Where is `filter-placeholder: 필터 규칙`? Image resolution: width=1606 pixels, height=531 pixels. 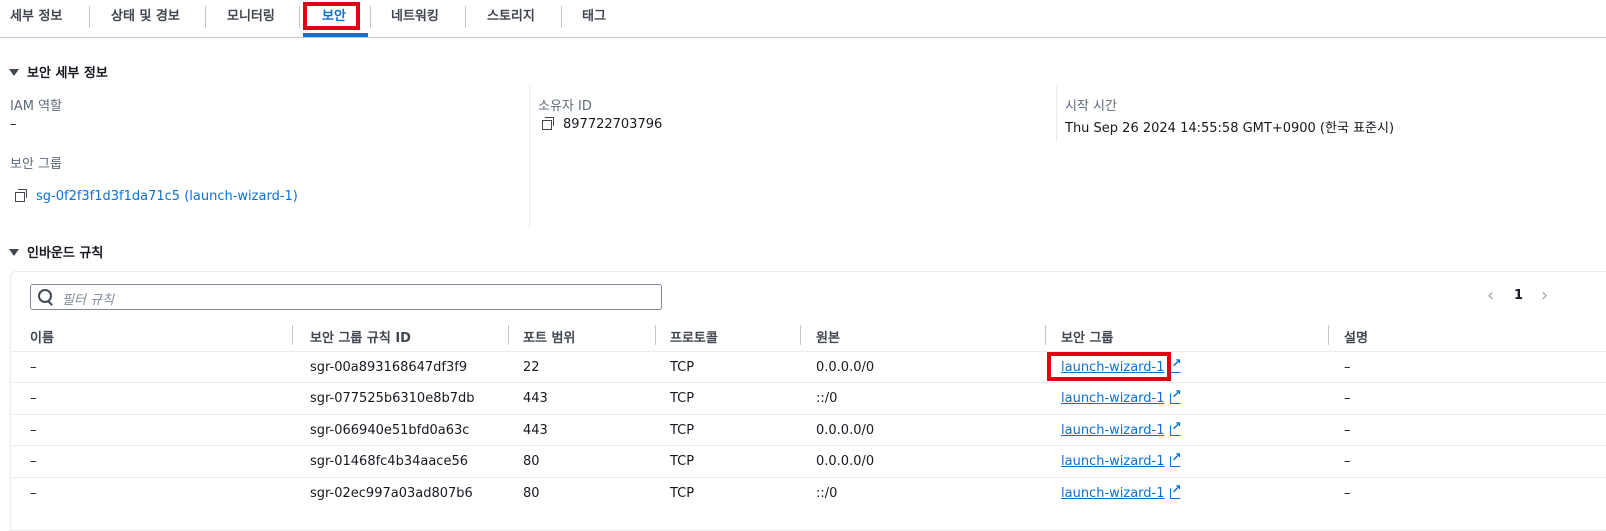
filter-placeholder: 필터 규칙 is located at coordinates (88, 300).